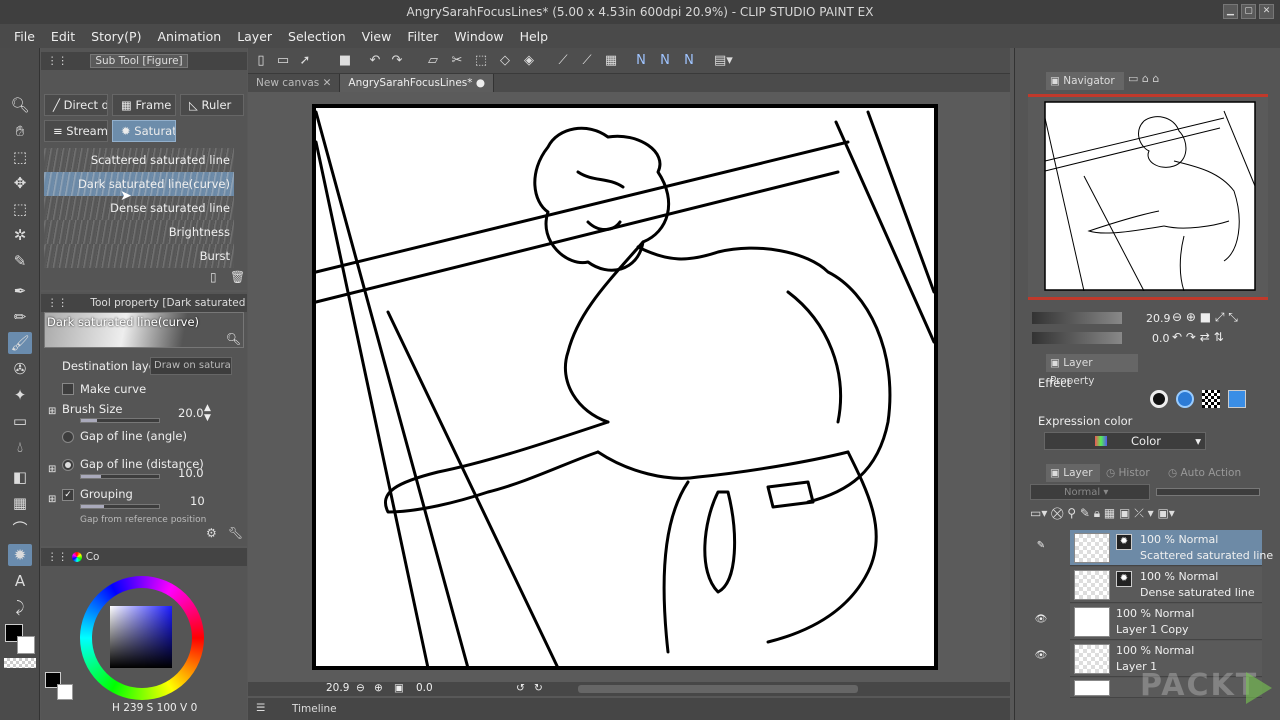 Image resolution: width=1280 pixels, height=720 pixels. What do you see at coordinates (314, 709) in the screenshot?
I see `timeline-label: Timeline` at bounding box center [314, 709].